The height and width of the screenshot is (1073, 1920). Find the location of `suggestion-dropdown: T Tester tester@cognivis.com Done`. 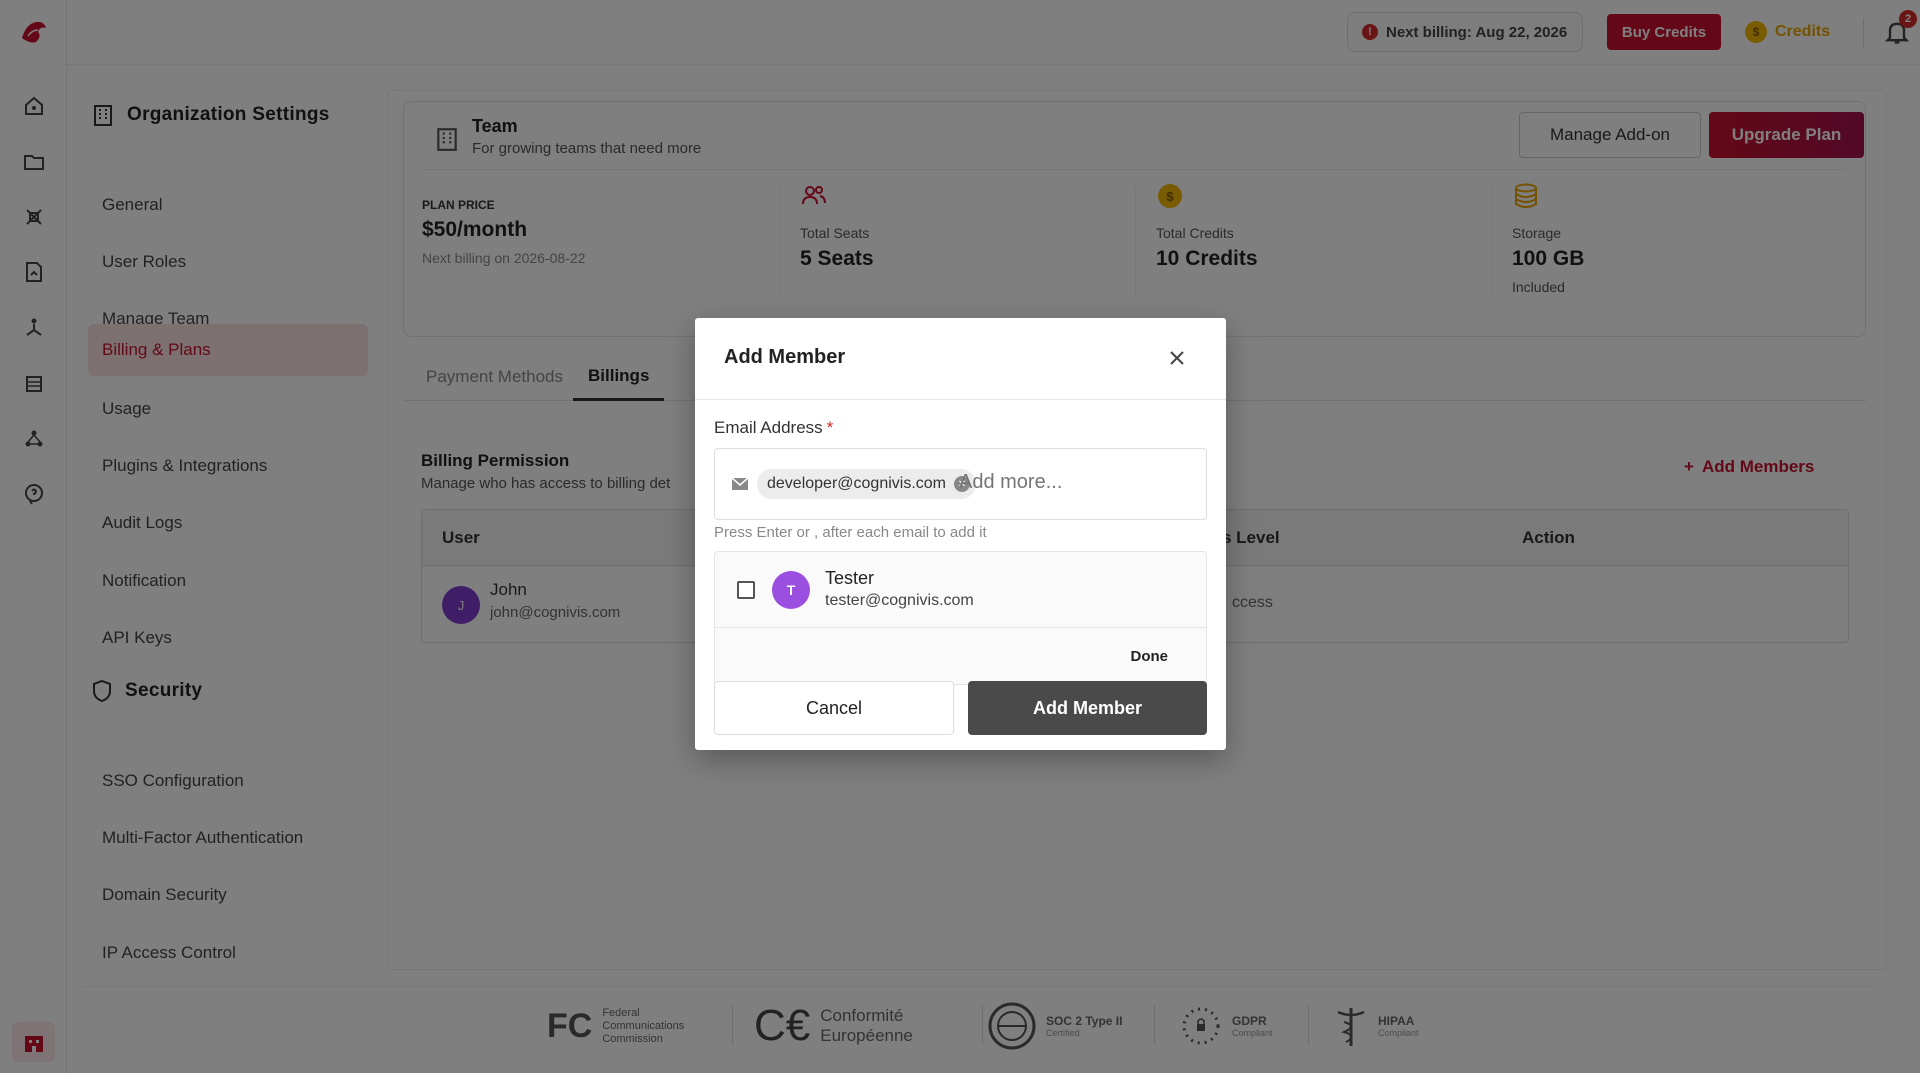

suggestion-dropdown: T Tester tester@cognivis.com Done is located at coordinates (960, 618).